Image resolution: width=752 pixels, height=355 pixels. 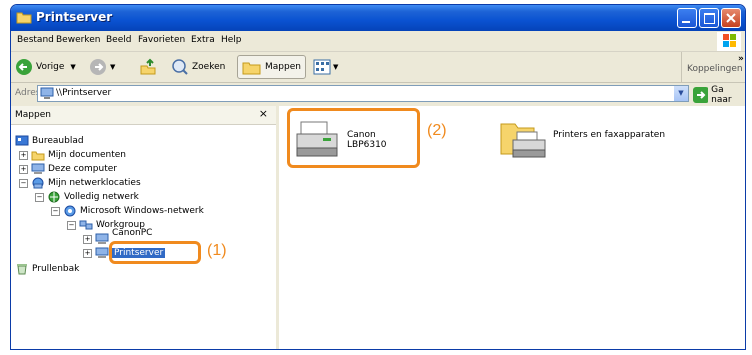 I want to click on folders-label: Mappen, so click(x=283, y=67).